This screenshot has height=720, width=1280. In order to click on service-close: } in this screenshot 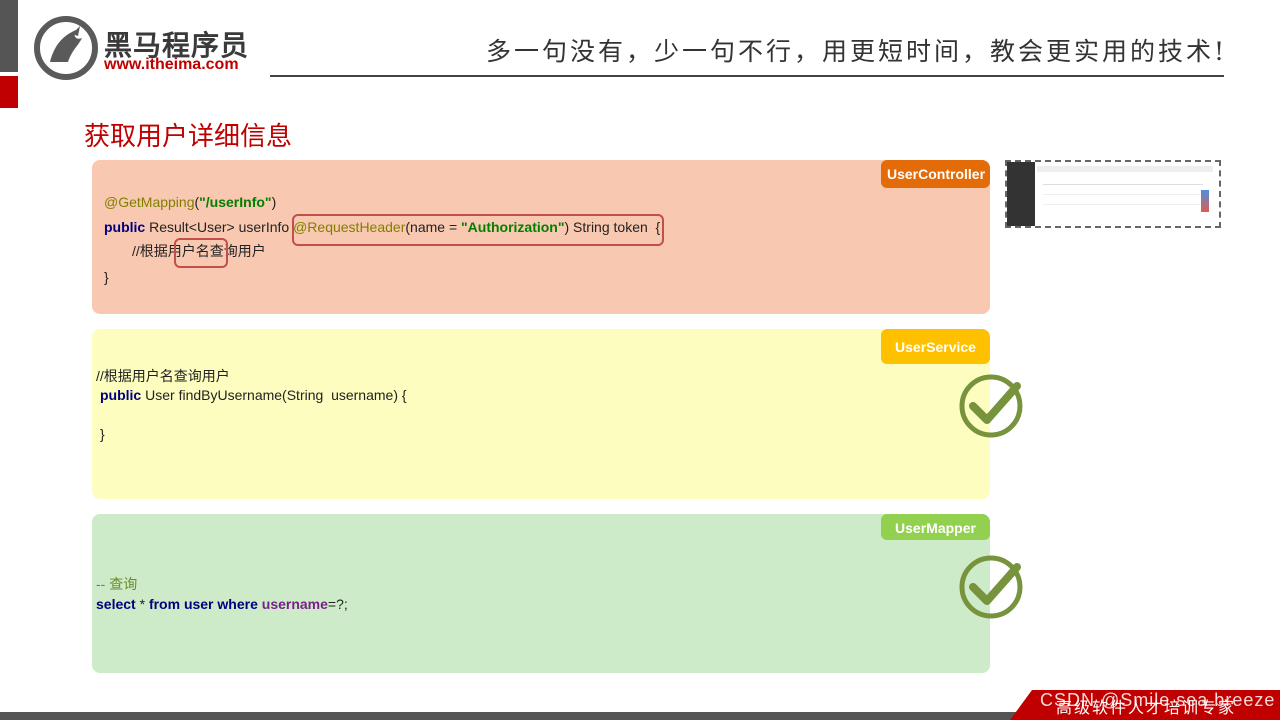, I will do `click(102, 434)`.